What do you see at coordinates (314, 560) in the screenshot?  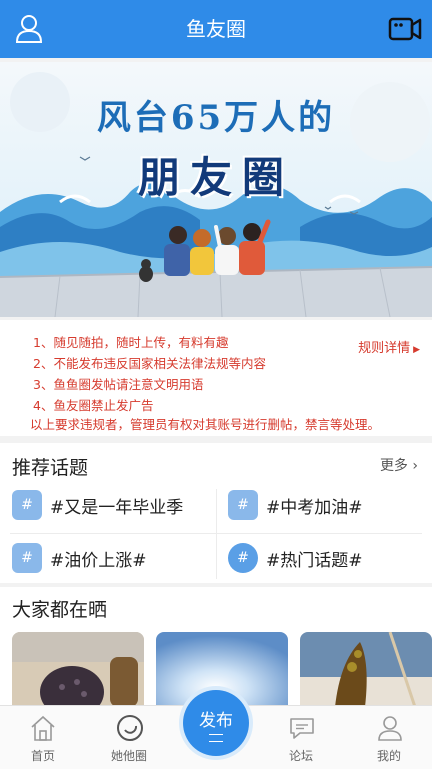 I see `topic-label: #热门话题#` at bounding box center [314, 560].